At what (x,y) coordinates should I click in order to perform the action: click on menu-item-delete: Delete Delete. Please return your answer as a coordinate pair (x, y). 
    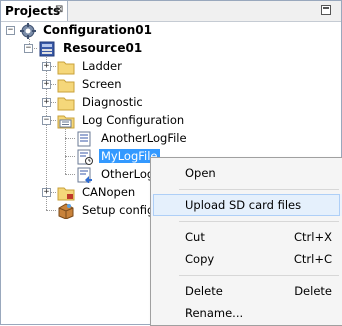
    Looking at the image, I should click on (246, 291).